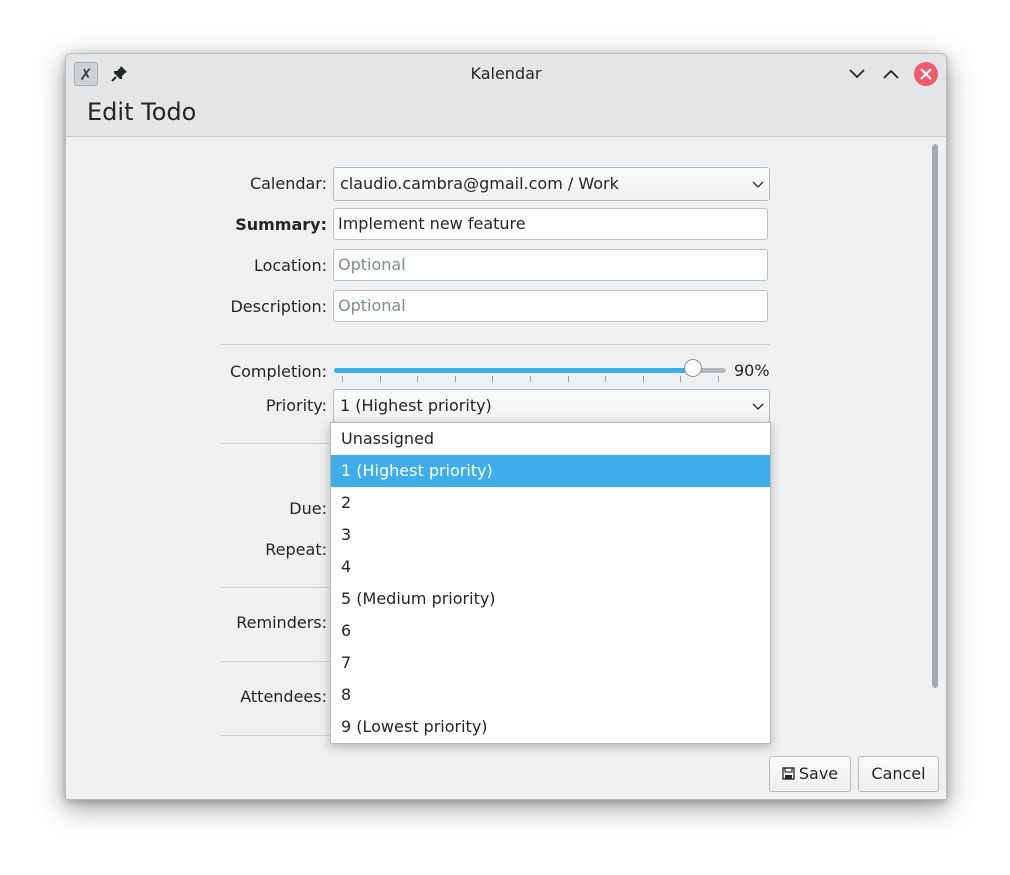  What do you see at coordinates (495, 344) in the screenshot?
I see `separator` at bounding box center [495, 344].